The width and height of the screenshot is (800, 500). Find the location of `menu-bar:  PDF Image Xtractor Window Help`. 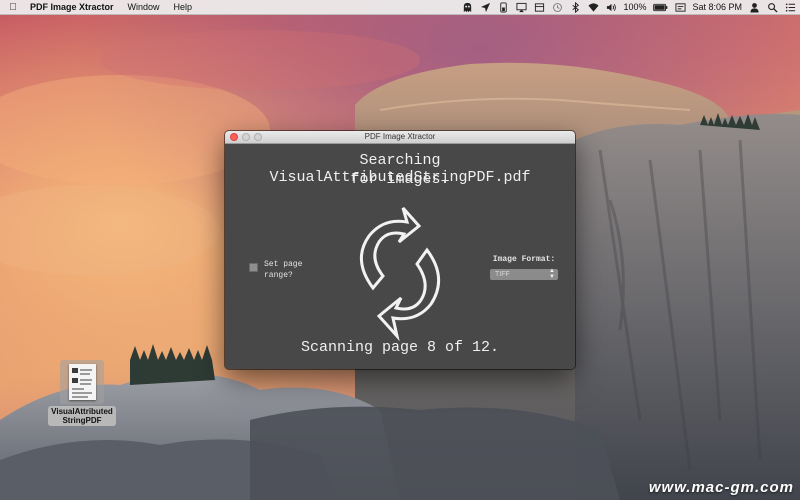

menu-bar:  PDF Image Xtractor Window Help is located at coordinates (400, 7).